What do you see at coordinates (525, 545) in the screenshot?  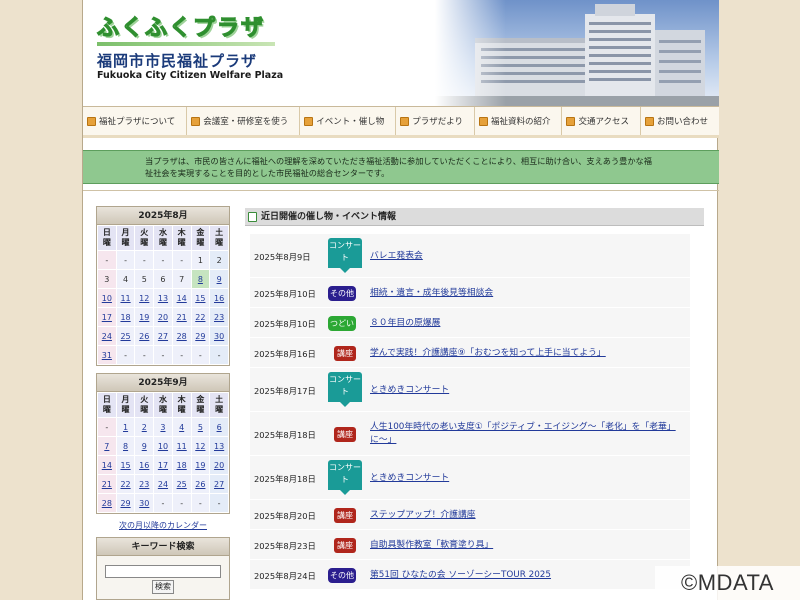 I see `event-title-link: 自助具製作教室「軟膏塗り具」` at bounding box center [525, 545].